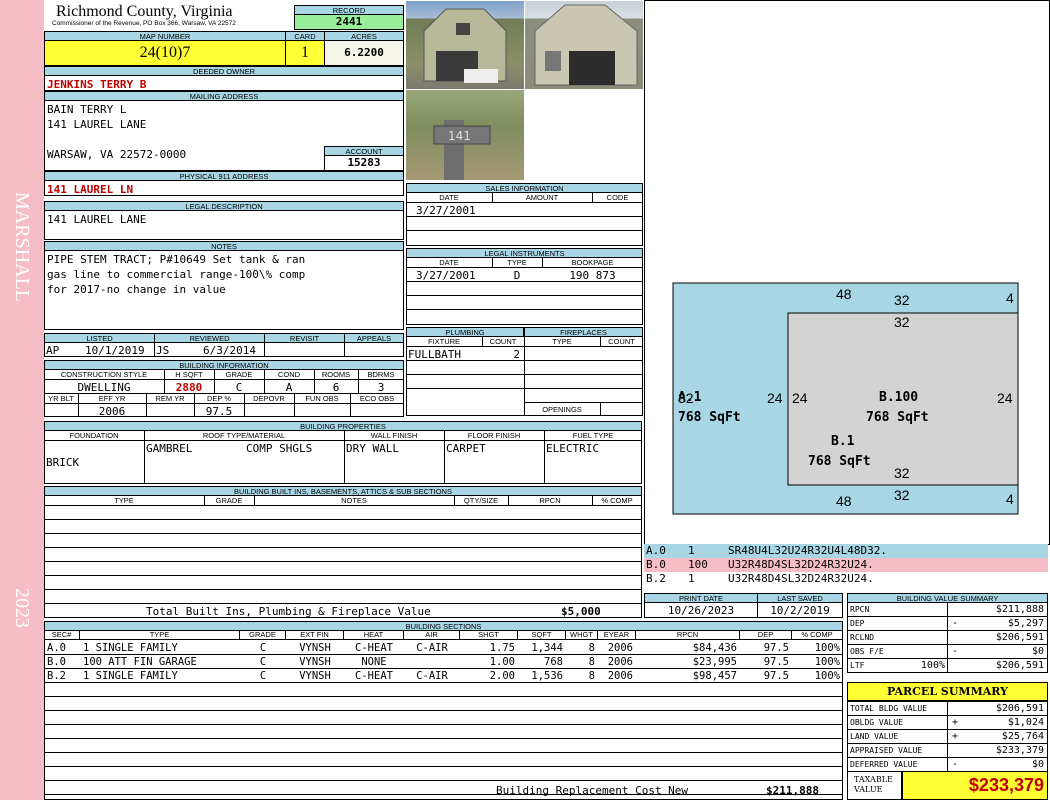 This screenshot has width=1050, height=800. What do you see at coordinates (1019, 750) in the screenshot?
I see `parcel-summary-value: $233,379` at bounding box center [1019, 750].